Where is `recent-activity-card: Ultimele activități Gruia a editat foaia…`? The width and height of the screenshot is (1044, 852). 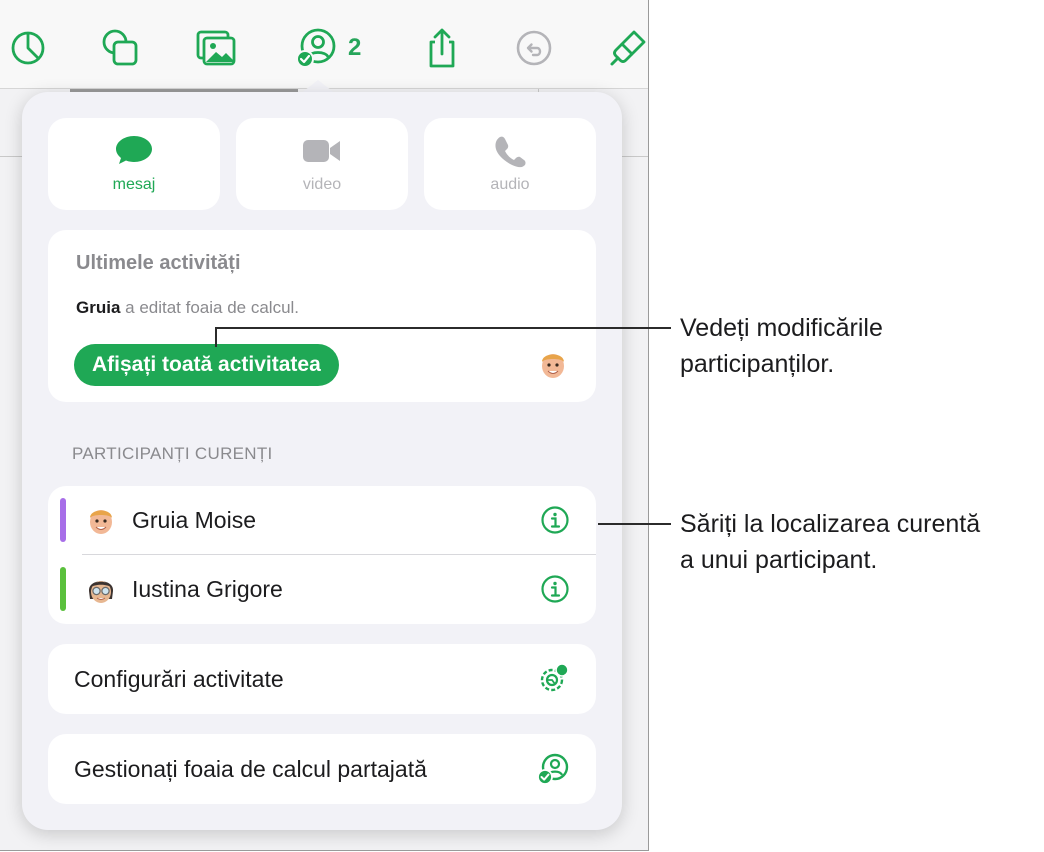 recent-activity-card: Ultimele activități Gruia a editat foaia… is located at coordinates (322, 316).